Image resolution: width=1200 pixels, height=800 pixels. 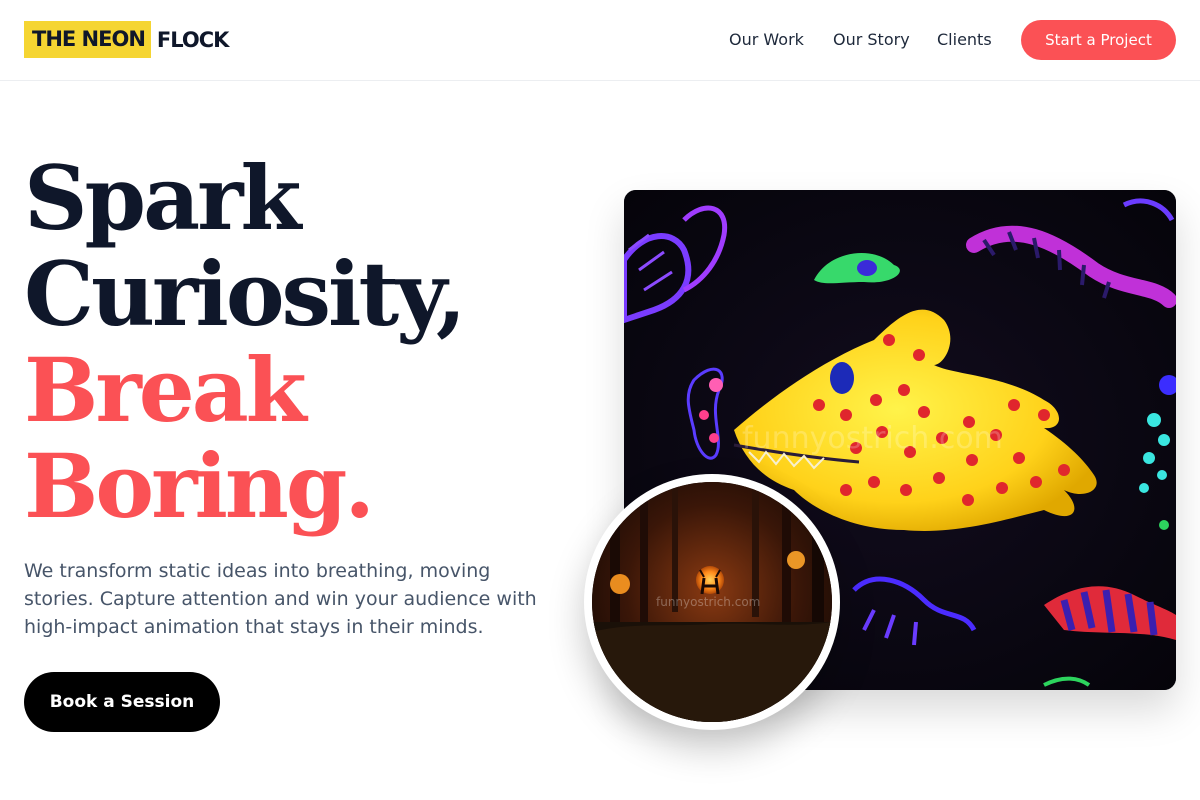 I want to click on book-session-button: Book a Session, so click(x=122, y=702).